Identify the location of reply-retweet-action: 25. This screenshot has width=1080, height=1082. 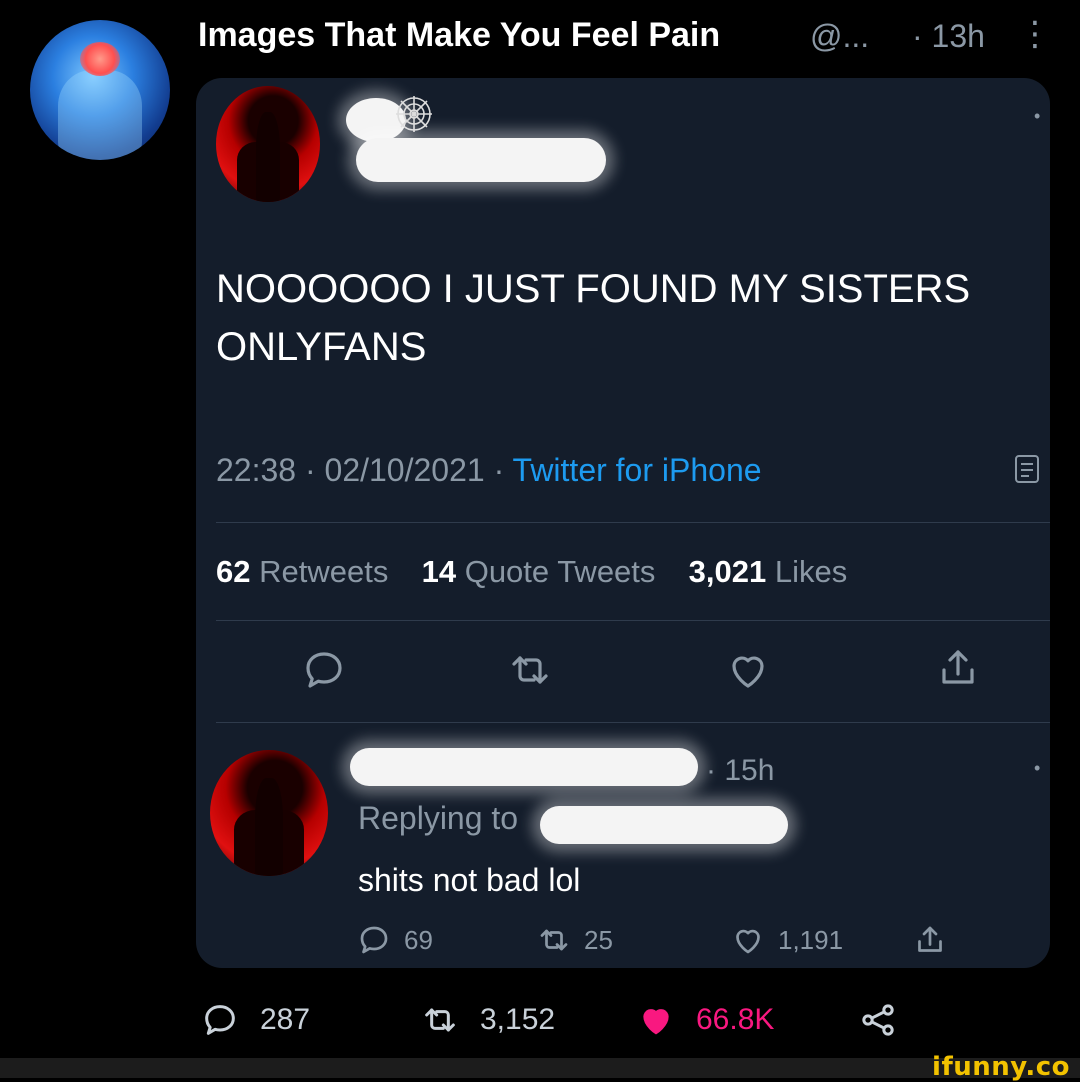
(574, 940).